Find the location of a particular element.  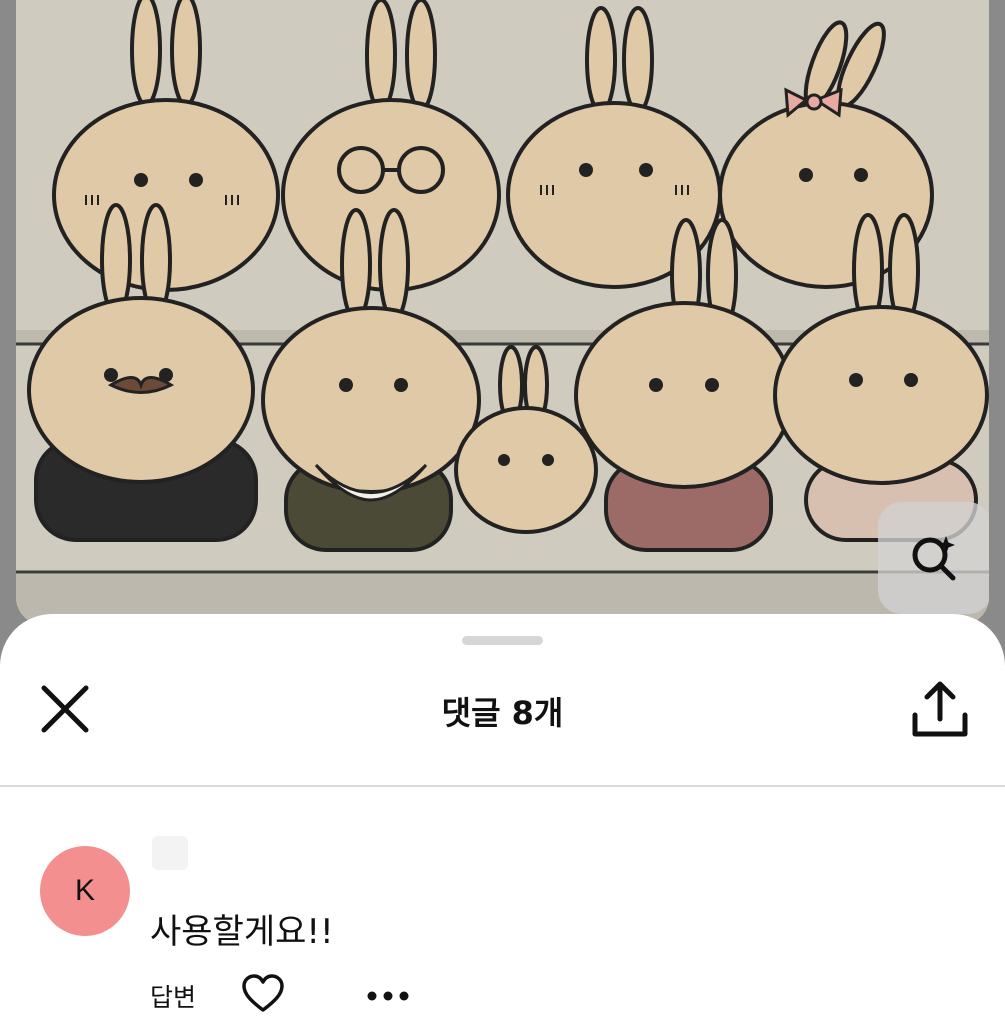

share-button is located at coordinates (940, 712).